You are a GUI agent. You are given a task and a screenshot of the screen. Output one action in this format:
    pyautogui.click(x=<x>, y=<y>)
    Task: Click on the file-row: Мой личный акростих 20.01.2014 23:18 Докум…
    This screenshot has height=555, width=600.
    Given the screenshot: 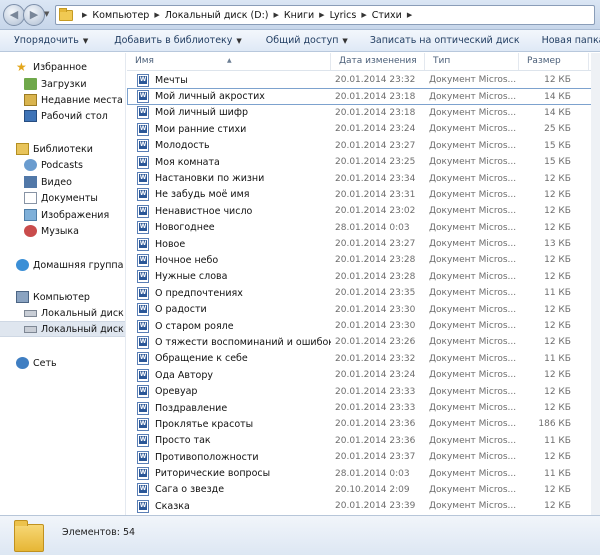 What is the action you would take?
    pyautogui.click(x=363, y=96)
    